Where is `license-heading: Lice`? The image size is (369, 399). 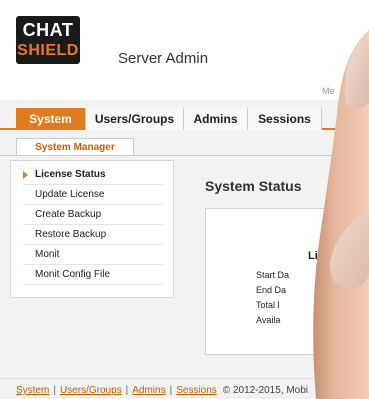
license-heading: Lice is located at coordinates (319, 256).